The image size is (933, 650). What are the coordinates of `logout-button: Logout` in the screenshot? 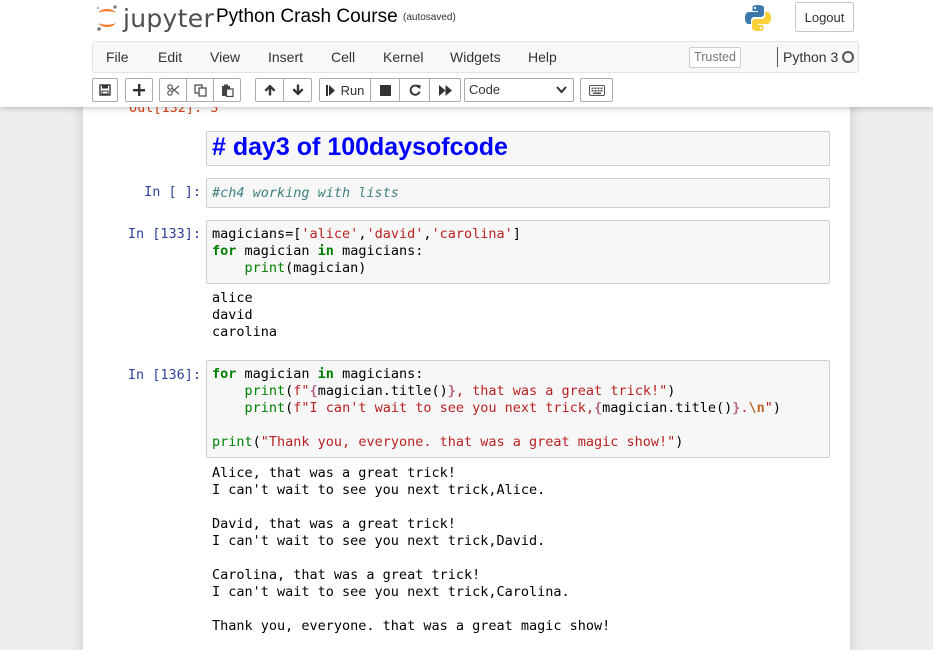 It's located at (824, 17).